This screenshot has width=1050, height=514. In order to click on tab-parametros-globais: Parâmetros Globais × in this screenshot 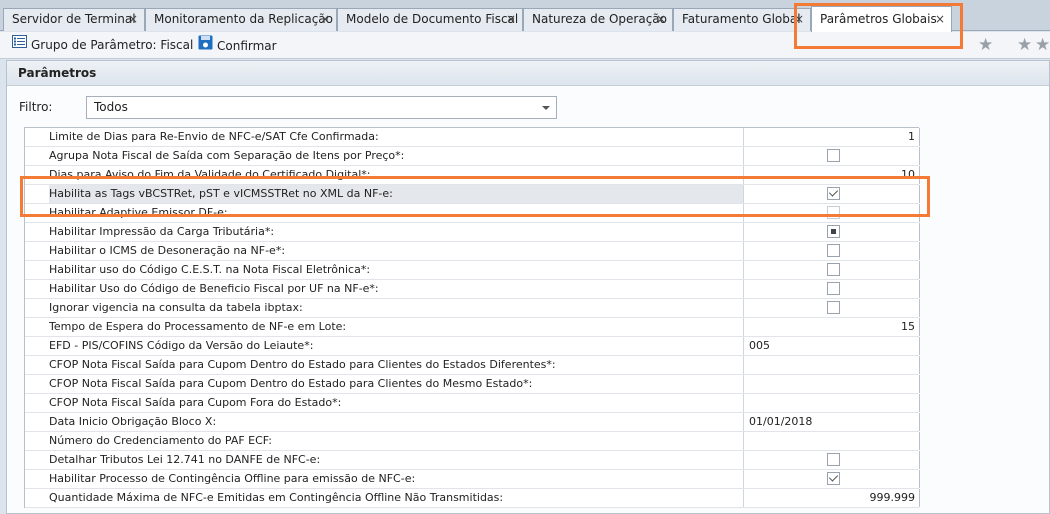, I will do `click(881, 19)`.